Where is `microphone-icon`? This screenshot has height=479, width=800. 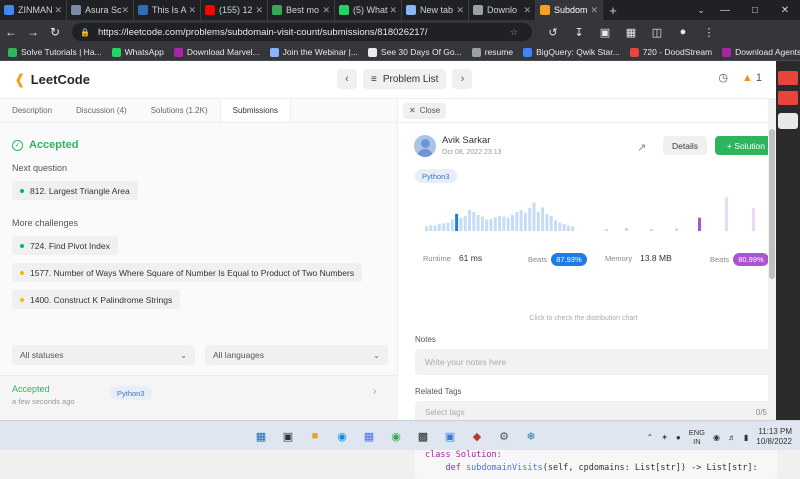 microphone-icon is located at coordinates (788, 98).